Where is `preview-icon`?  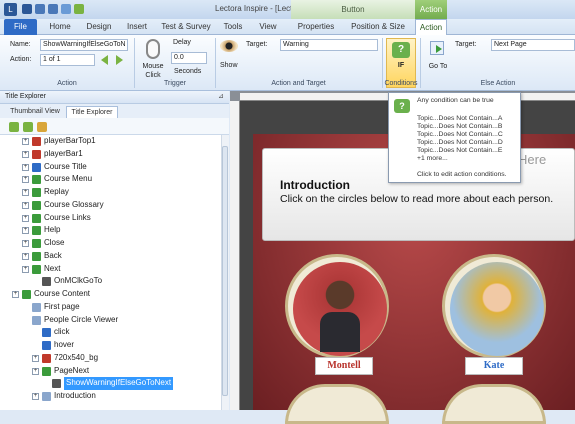
preview-icon is located at coordinates (66, 9).